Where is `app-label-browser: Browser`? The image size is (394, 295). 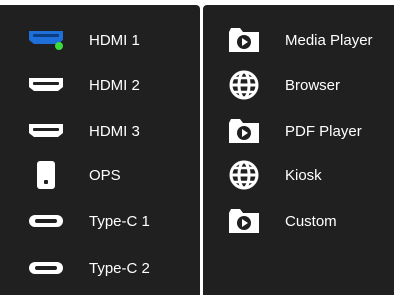 app-label-browser: Browser is located at coordinates (313, 85).